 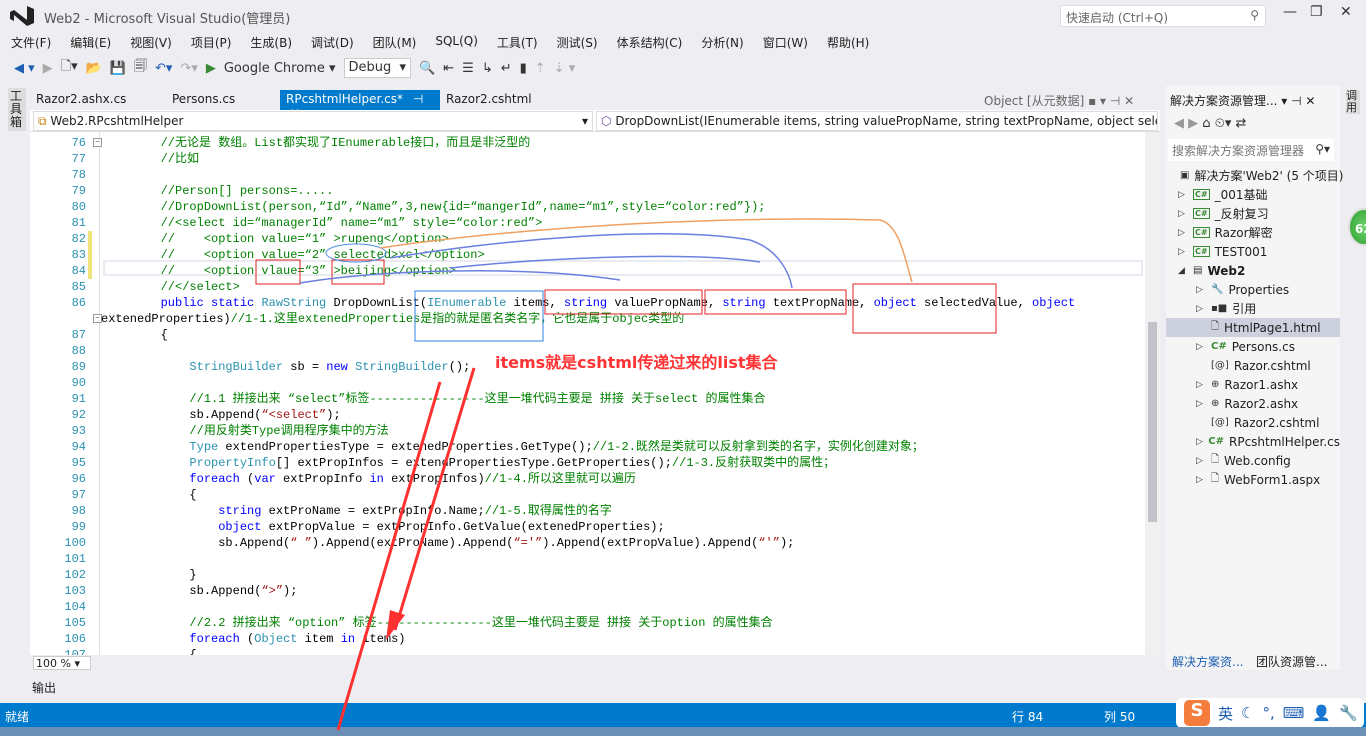 What do you see at coordinates (1321, 713) in the screenshot?
I see `user-icon: 👤` at bounding box center [1321, 713].